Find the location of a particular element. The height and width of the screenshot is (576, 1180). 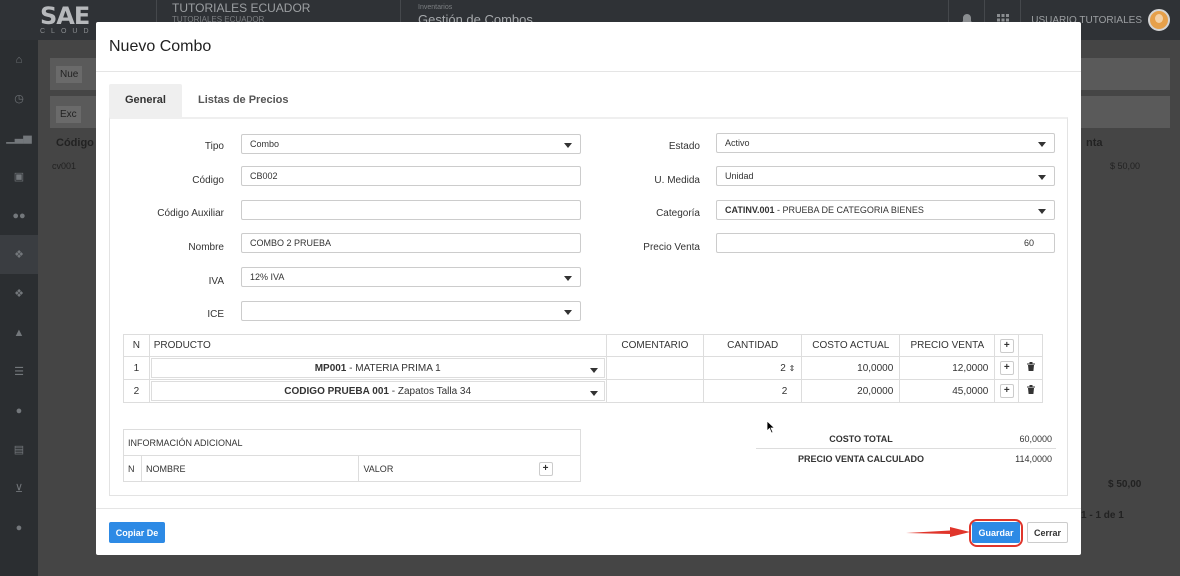

precio-venta-input: 45,0000 is located at coordinates (947, 391).